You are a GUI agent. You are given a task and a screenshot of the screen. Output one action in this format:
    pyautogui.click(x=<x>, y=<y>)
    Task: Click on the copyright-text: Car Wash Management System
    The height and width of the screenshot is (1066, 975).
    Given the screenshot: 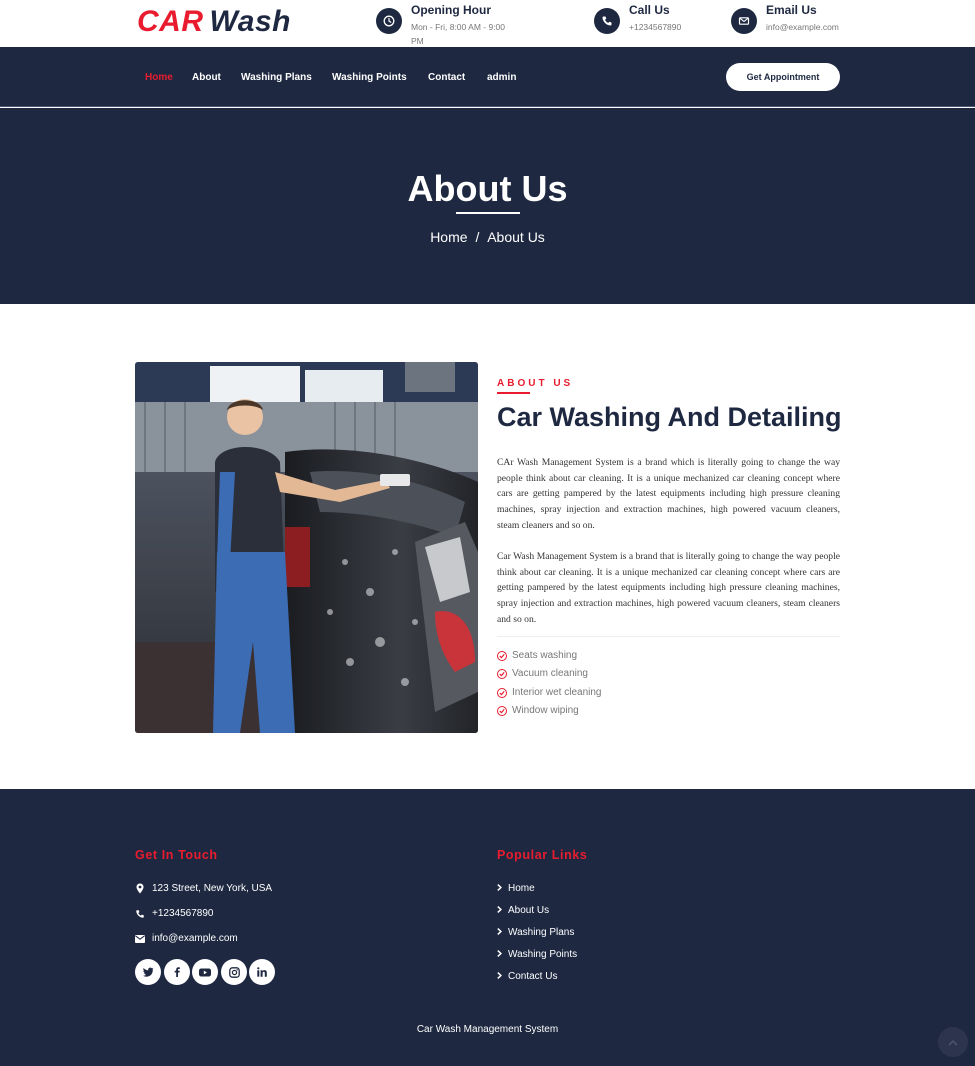 What is the action you would take?
    pyautogui.click(x=487, y=1029)
    